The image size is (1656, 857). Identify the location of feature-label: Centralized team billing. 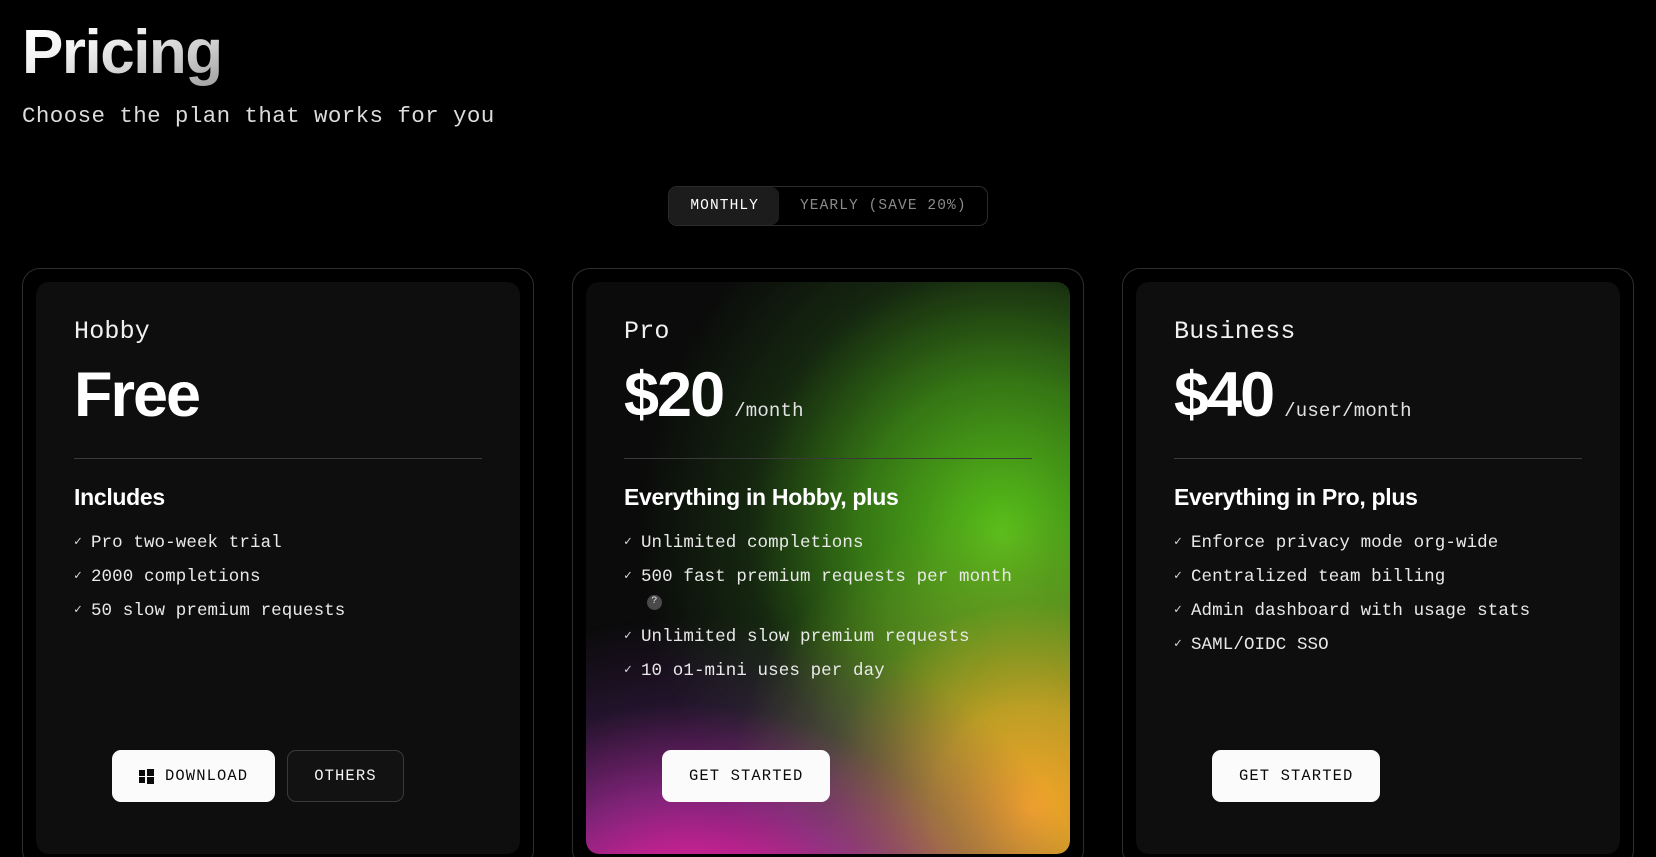
(1318, 576).